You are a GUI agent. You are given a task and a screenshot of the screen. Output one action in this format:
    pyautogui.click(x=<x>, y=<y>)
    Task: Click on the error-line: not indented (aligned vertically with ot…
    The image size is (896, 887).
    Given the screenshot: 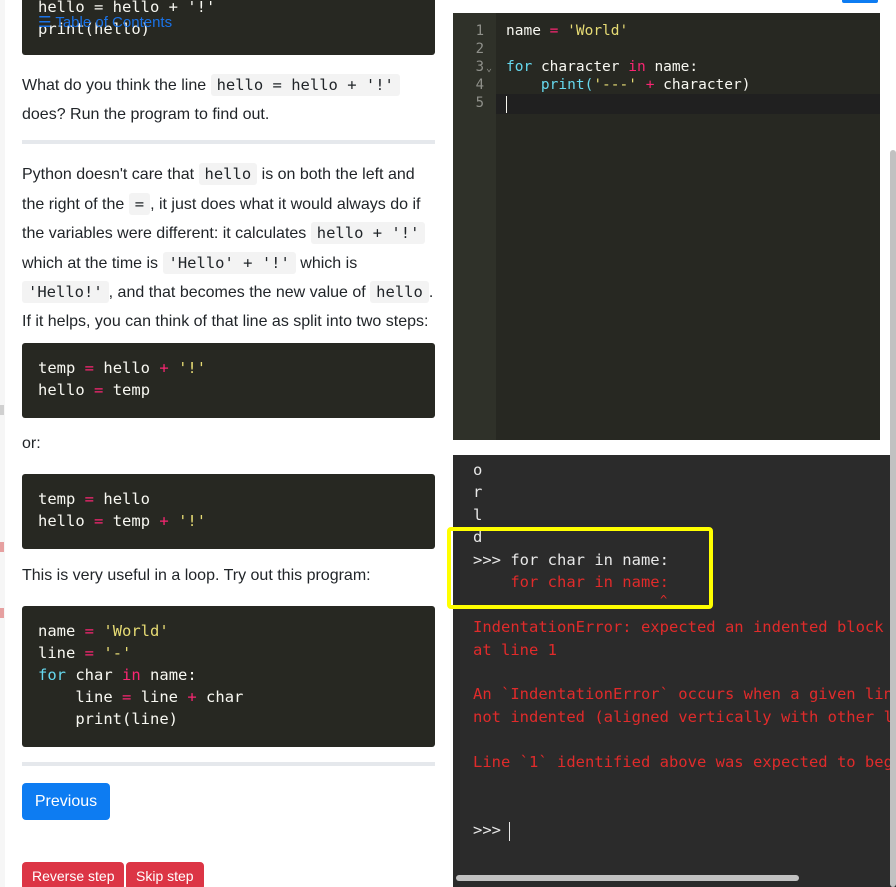 What is the action you would take?
    pyautogui.click(x=684, y=717)
    